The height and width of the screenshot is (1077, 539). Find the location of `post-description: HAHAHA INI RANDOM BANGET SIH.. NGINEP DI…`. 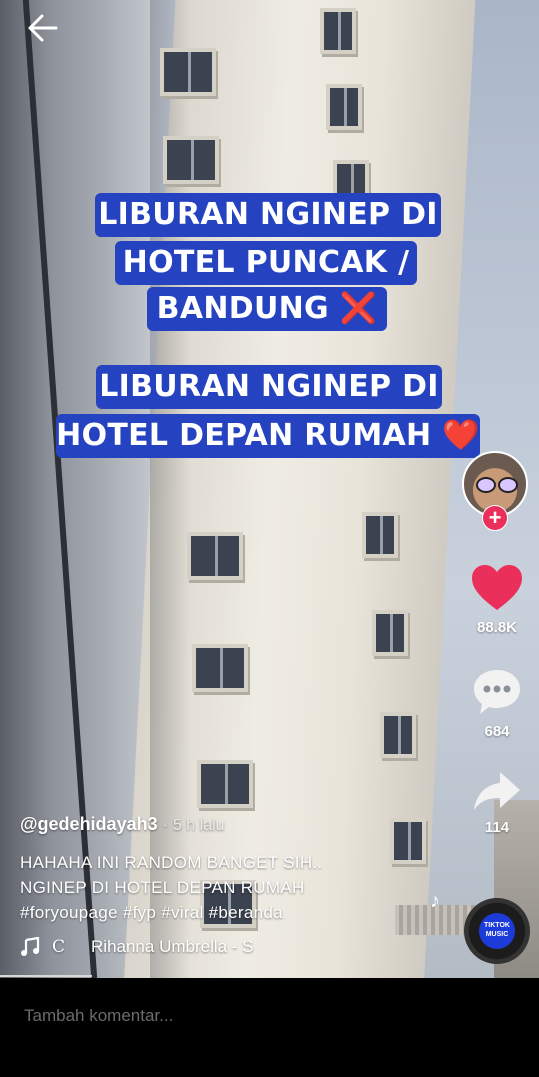

post-description: HAHAHA INI RANDOM BANGET SIH.. NGINEP DI… is located at coordinates (230, 887).